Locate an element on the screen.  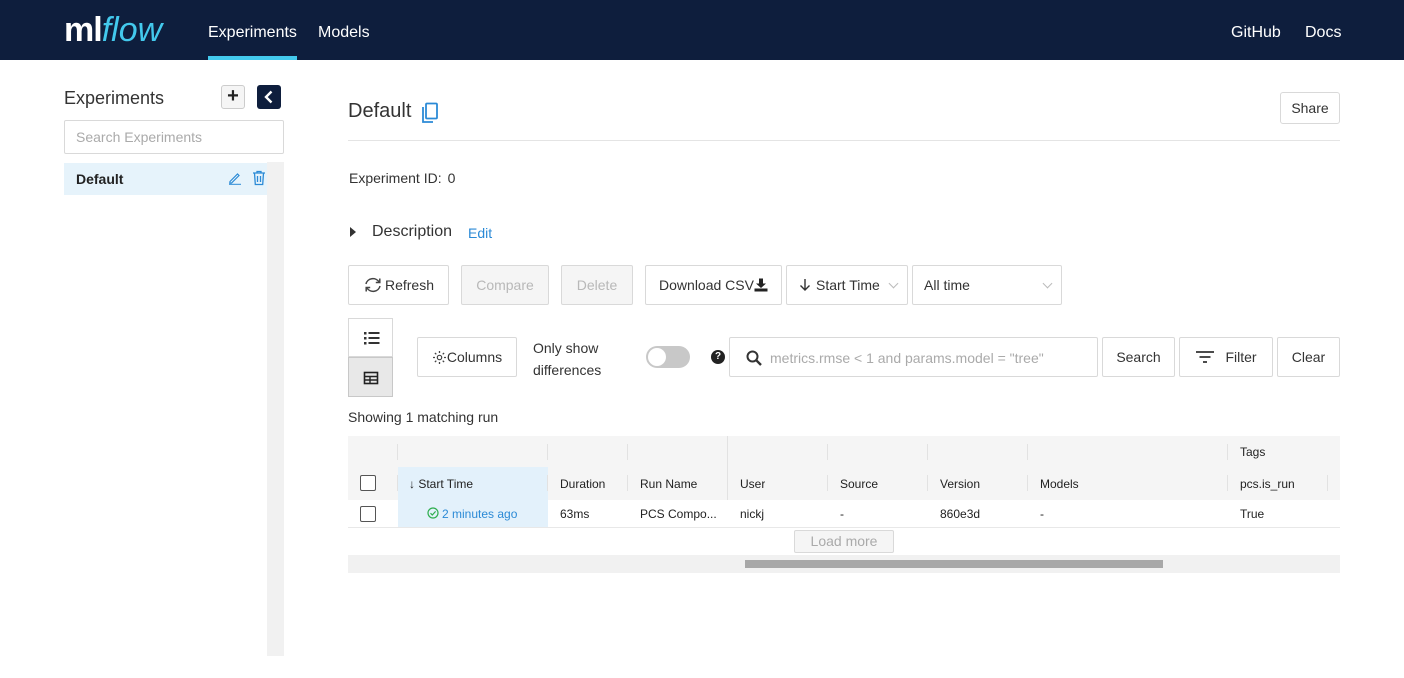
page-title: Default is located at coordinates (380, 111).